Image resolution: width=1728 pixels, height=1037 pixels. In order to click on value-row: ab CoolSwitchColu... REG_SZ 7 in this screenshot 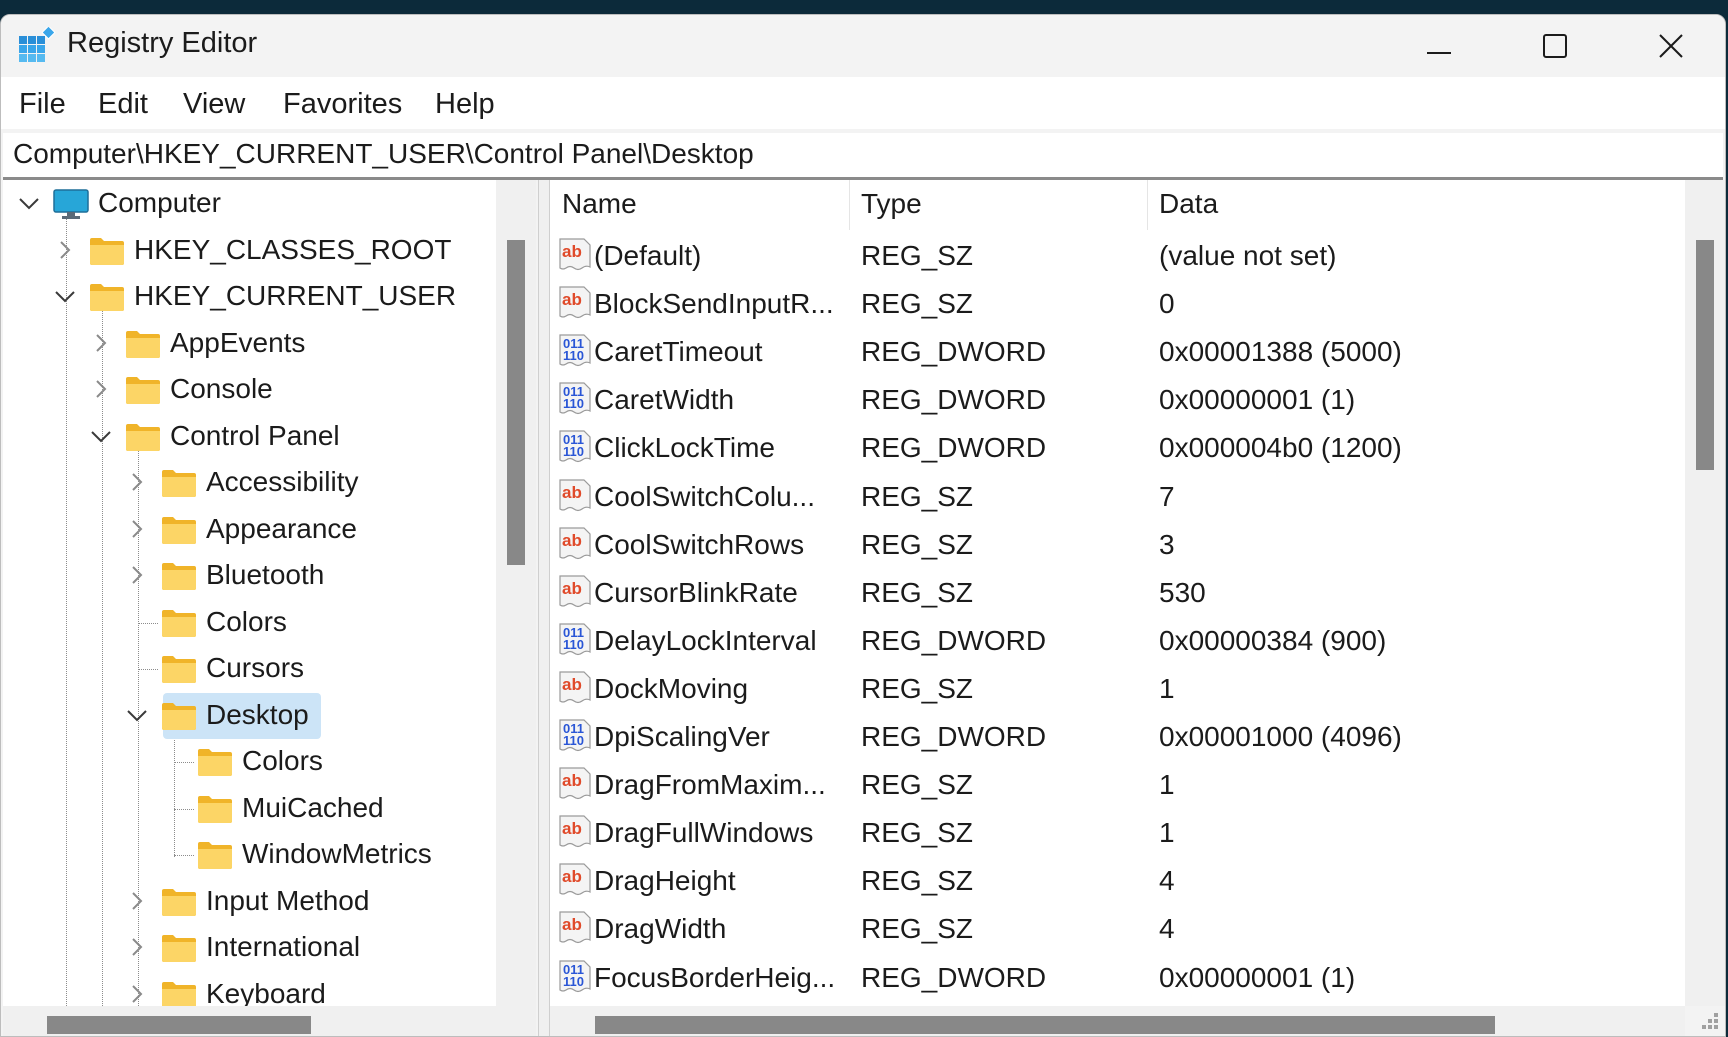, I will do `click(1117, 497)`.